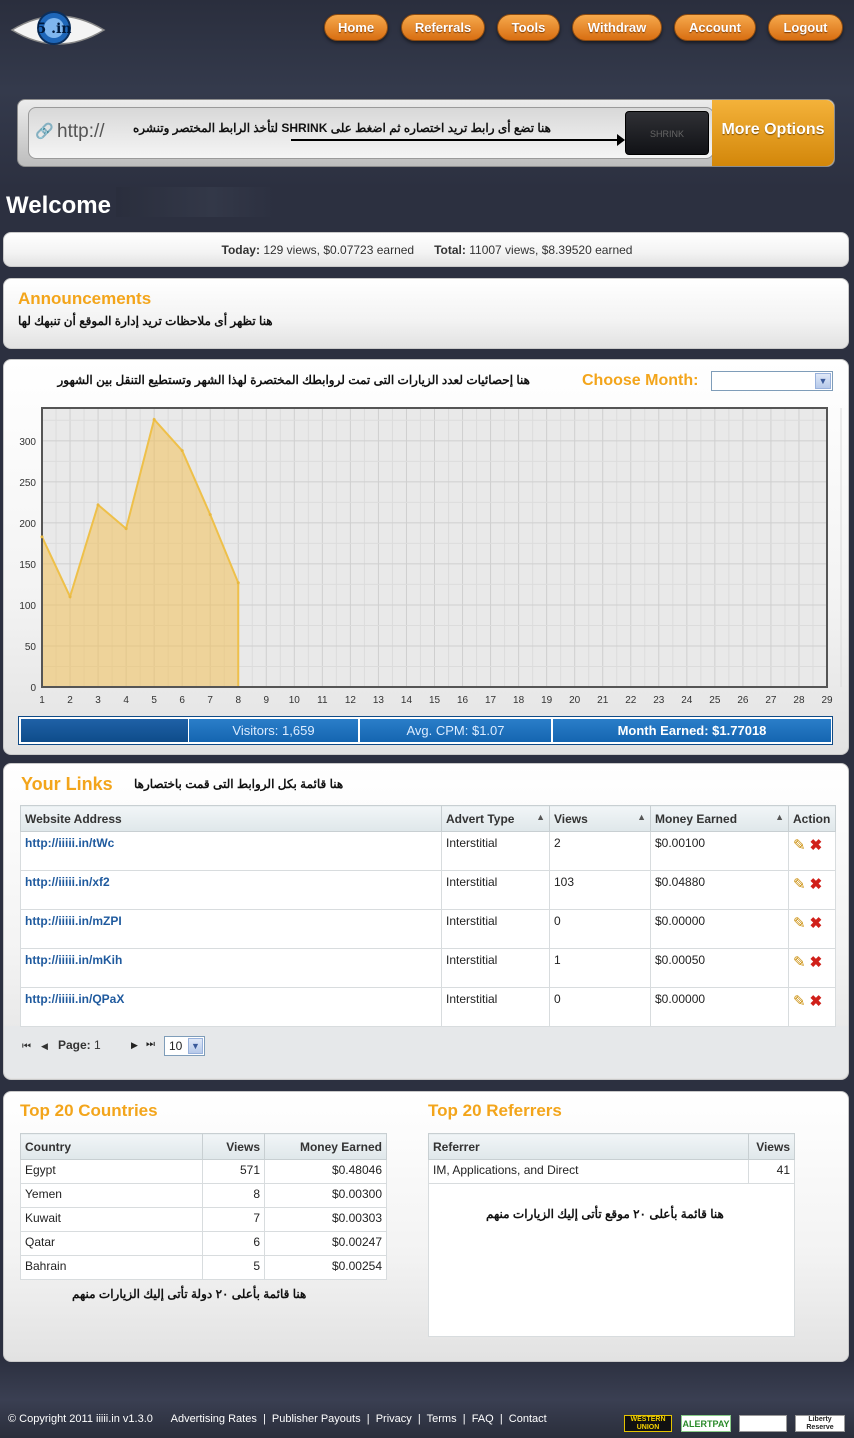 The height and width of the screenshot is (1438, 854). I want to click on short-link: http://iiiii.in/mZPI, so click(73, 921).